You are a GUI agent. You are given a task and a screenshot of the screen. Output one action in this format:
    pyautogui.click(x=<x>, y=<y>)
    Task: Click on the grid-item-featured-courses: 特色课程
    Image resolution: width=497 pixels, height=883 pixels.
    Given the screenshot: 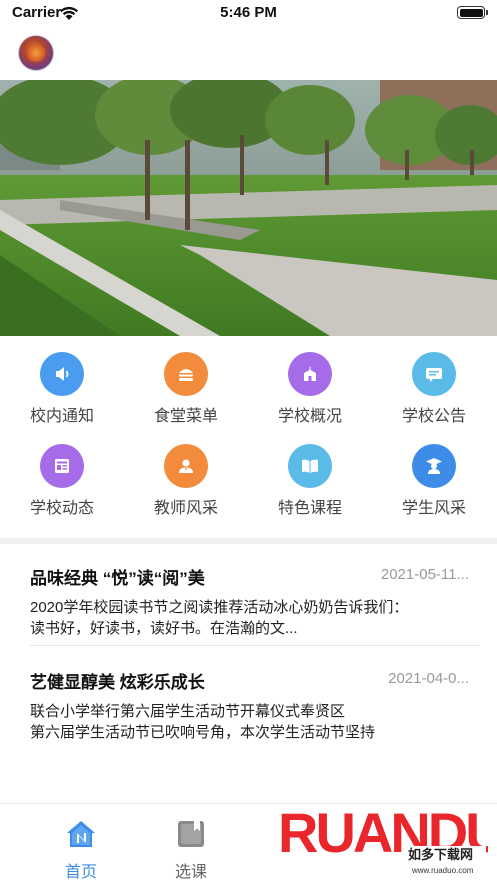 What is the action you would take?
    pyautogui.click(x=310, y=481)
    